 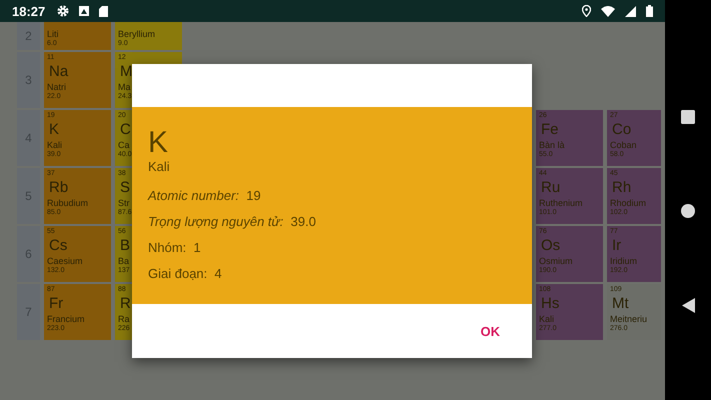 I want to click on element-symbol: Ru, so click(x=550, y=188).